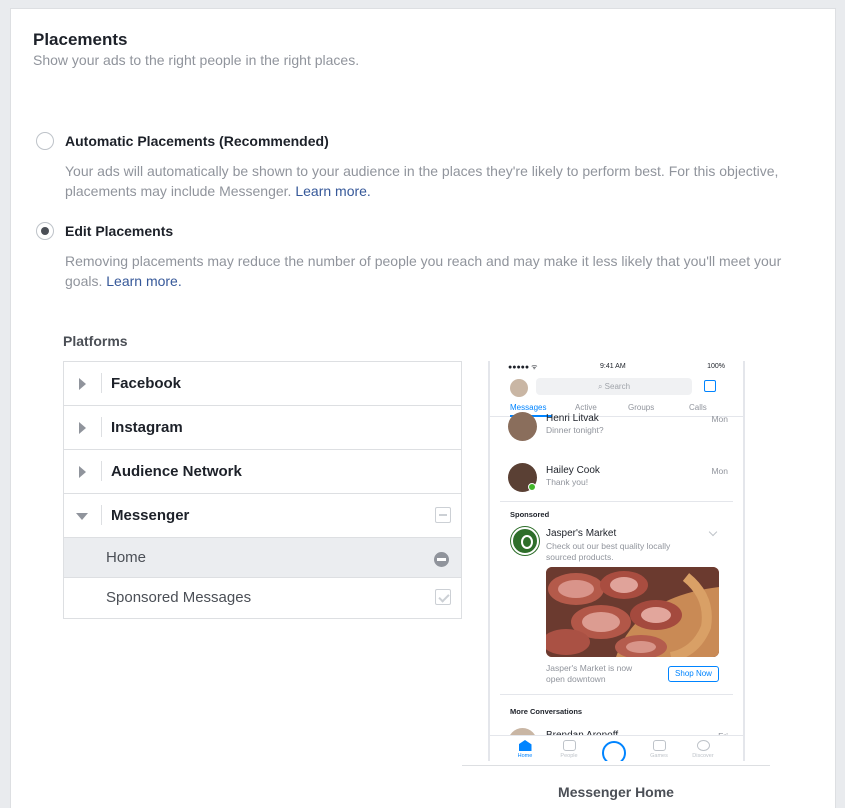 The height and width of the screenshot is (808, 845). Describe the element at coordinates (262, 598) in the screenshot. I see `placement-row-sponsored-messages: Sponsored Messages` at that location.